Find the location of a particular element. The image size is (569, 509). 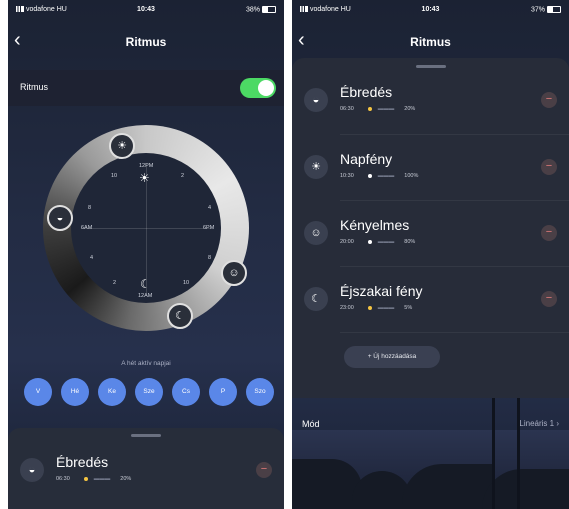

weekday-selector: V Hé Ke Sze Cs P Szo is located at coordinates (149, 392).